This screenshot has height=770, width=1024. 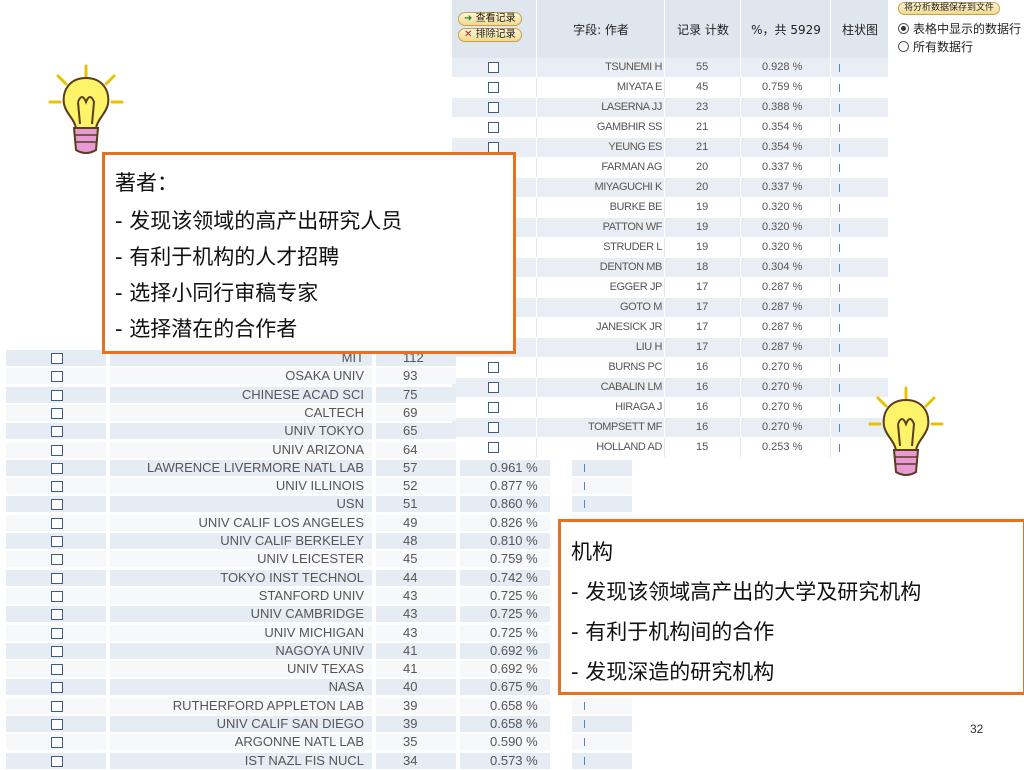 I want to click on institution-name: STANFORD UNIV, so click(x=311, y=595).